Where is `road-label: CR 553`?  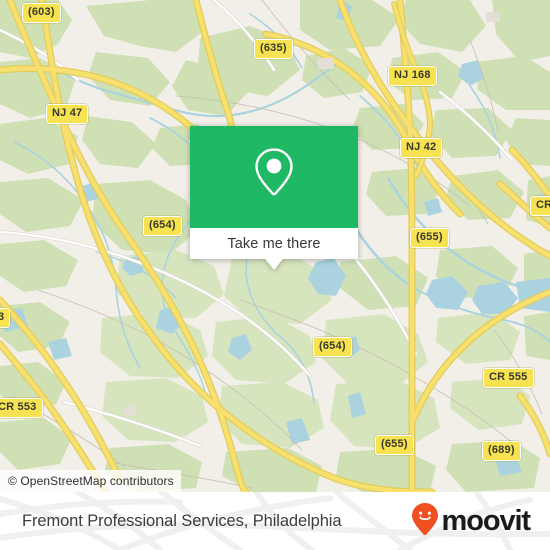 road-label: CR 553 is located at coordinates (21, 408).